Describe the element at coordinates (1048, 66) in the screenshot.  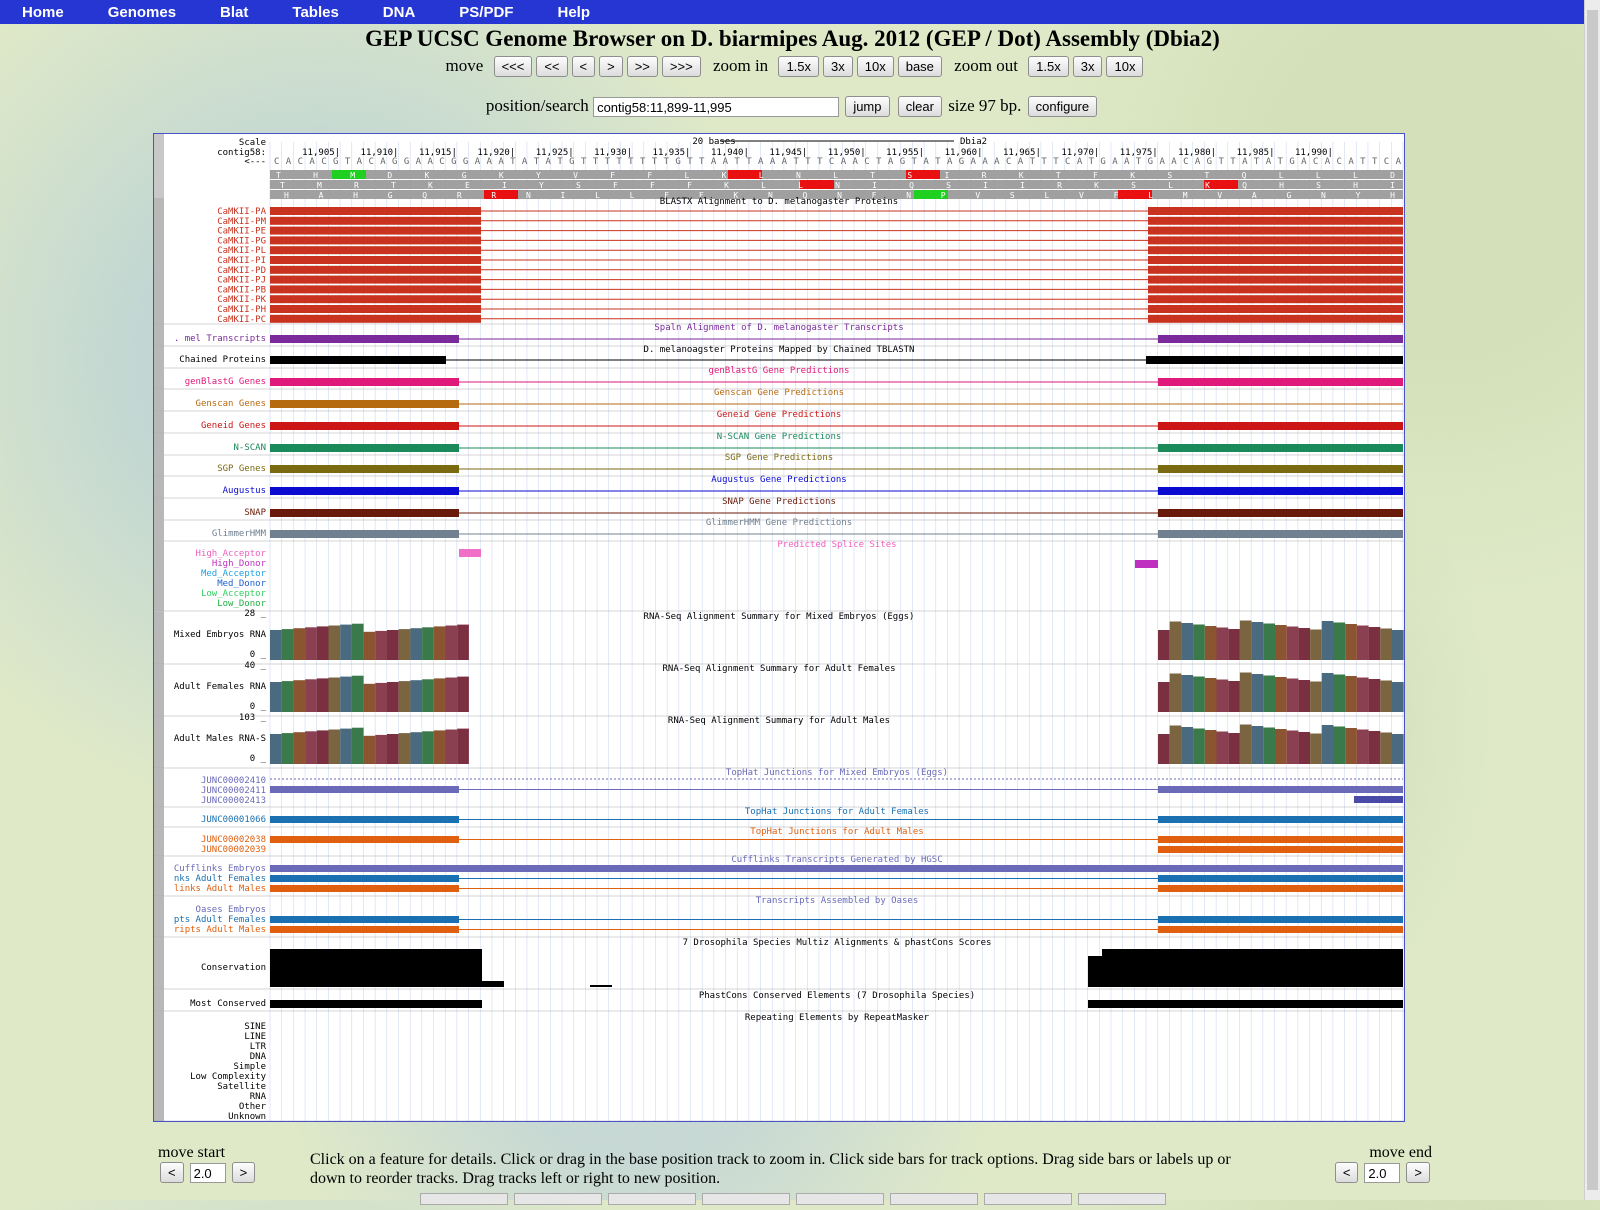
I see `zoom-out-button-0: 1.5x` at that location.